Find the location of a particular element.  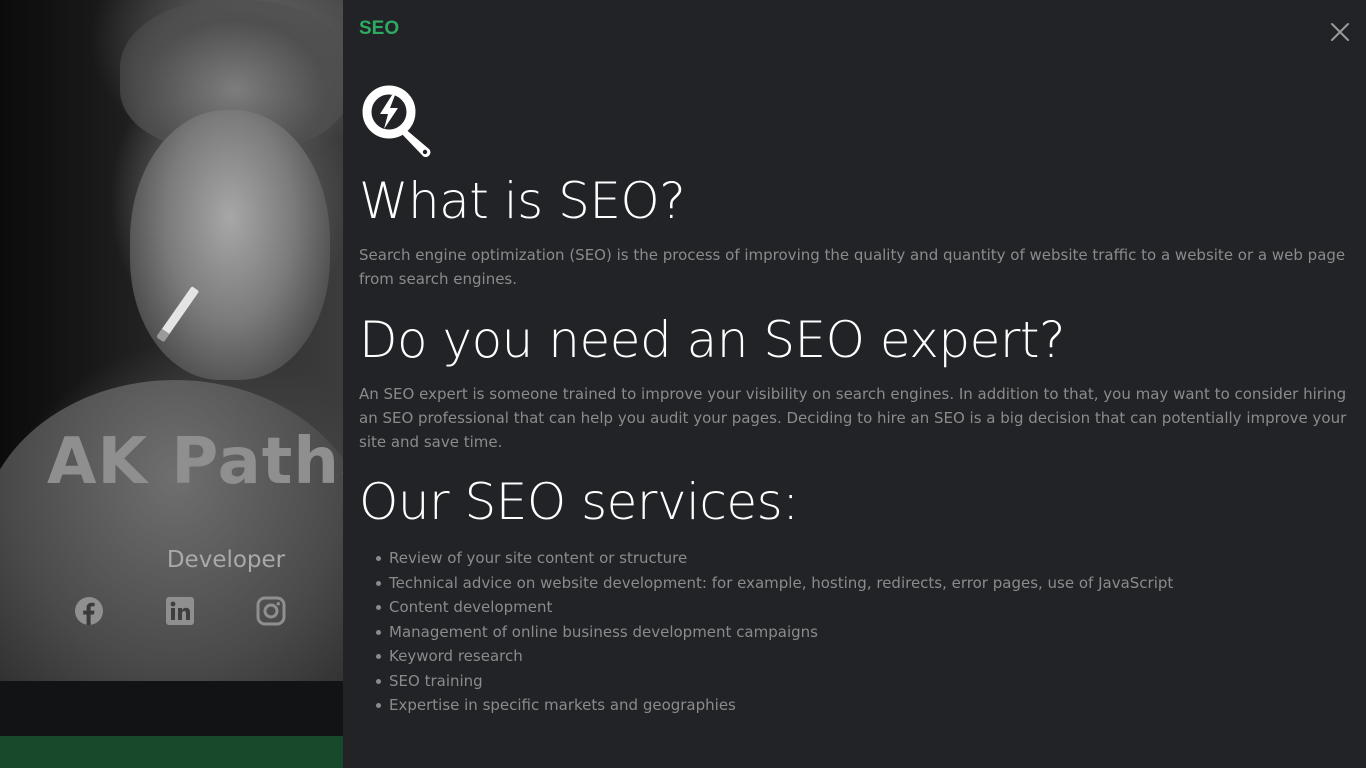

list-item: Content development is located at coordinates (774, 607).